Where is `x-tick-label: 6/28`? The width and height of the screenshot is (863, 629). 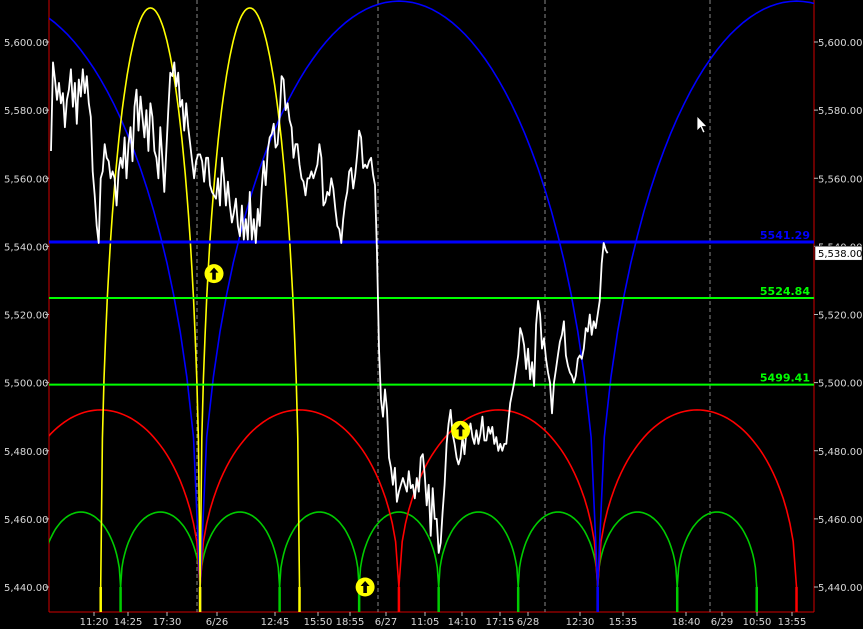 x-tick-label: 6/28 is located at coordinates (528, 622).